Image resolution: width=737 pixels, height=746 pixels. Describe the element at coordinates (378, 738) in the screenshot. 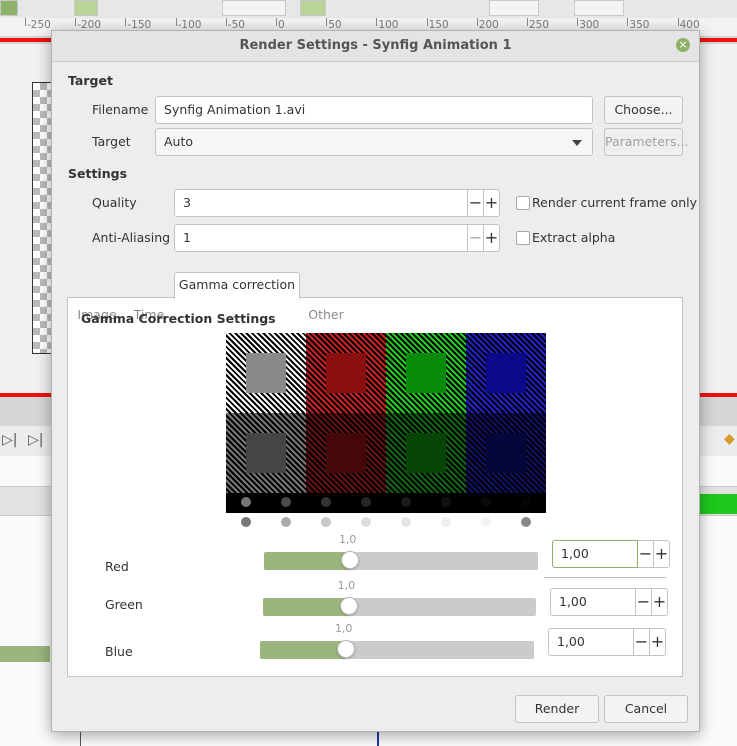

I see `time-cursor` at that location.